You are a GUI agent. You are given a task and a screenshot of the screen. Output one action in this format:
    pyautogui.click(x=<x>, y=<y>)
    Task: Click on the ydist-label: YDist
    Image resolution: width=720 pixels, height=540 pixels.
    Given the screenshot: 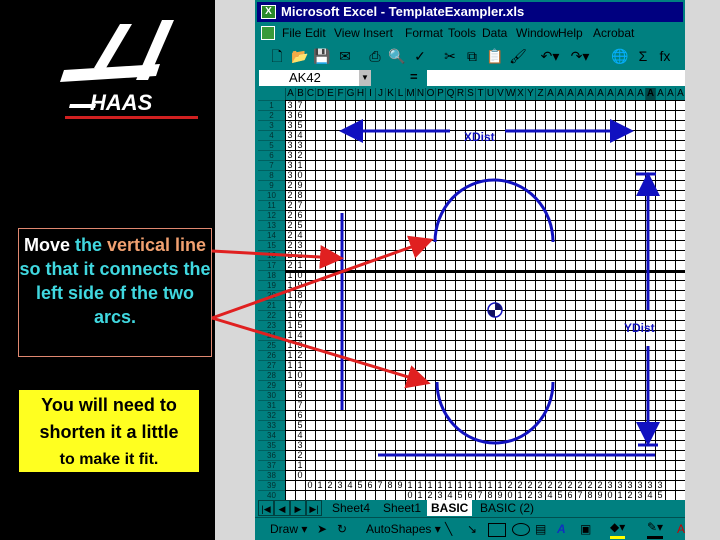 What is the action you would take?
    pyautogui.click(x=639, y=328)
    